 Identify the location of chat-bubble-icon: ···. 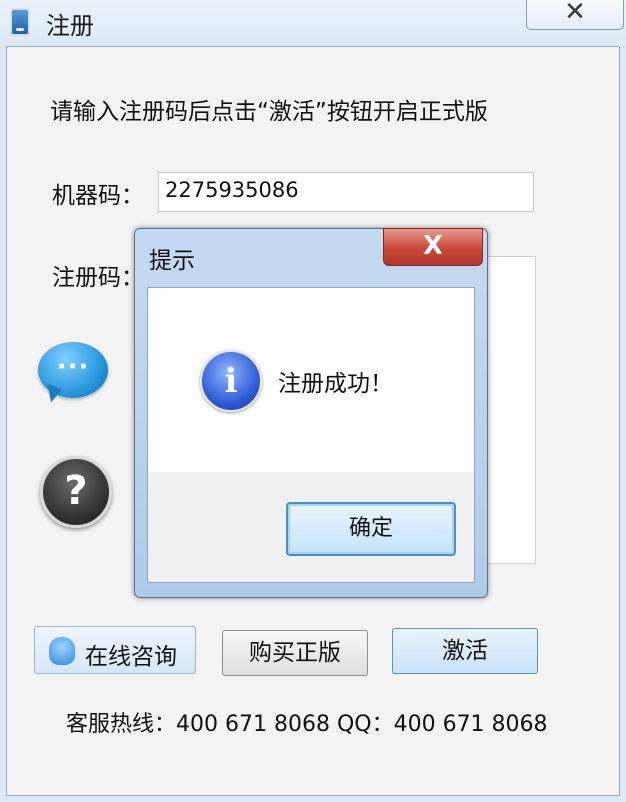
(73, 370).